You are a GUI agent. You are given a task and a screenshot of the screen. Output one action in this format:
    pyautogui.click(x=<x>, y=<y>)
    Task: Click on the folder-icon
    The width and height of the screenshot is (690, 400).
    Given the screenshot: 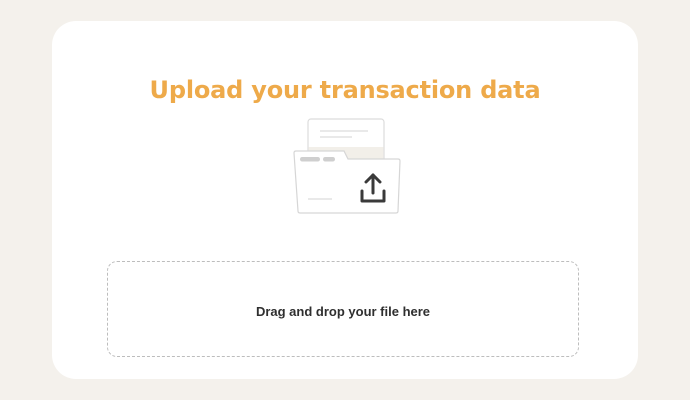 What is the action you would take?
    pyautogui.click(x=347, y=182)
    